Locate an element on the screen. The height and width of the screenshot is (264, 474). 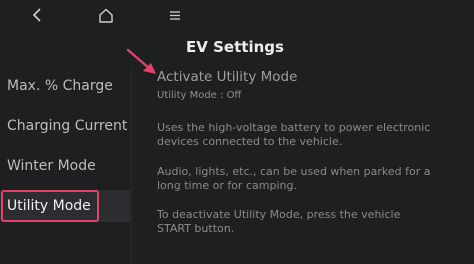
description-1-line-2: devices connected to the vehicle. is located at coordinates (250, 141).